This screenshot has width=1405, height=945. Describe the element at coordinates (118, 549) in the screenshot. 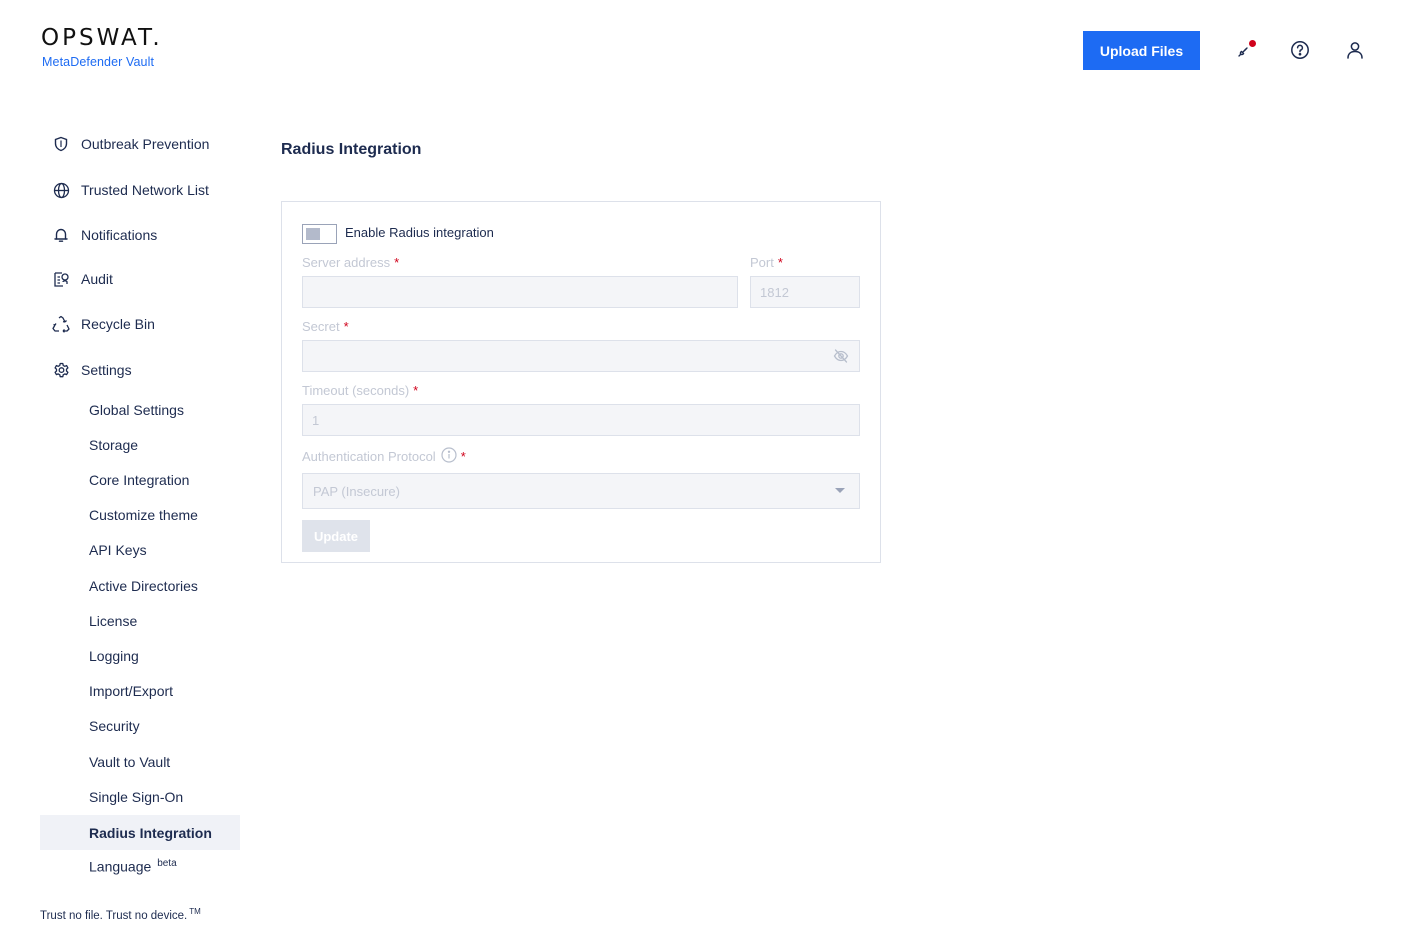

I see `settings-item-label: API Keys` at that location.